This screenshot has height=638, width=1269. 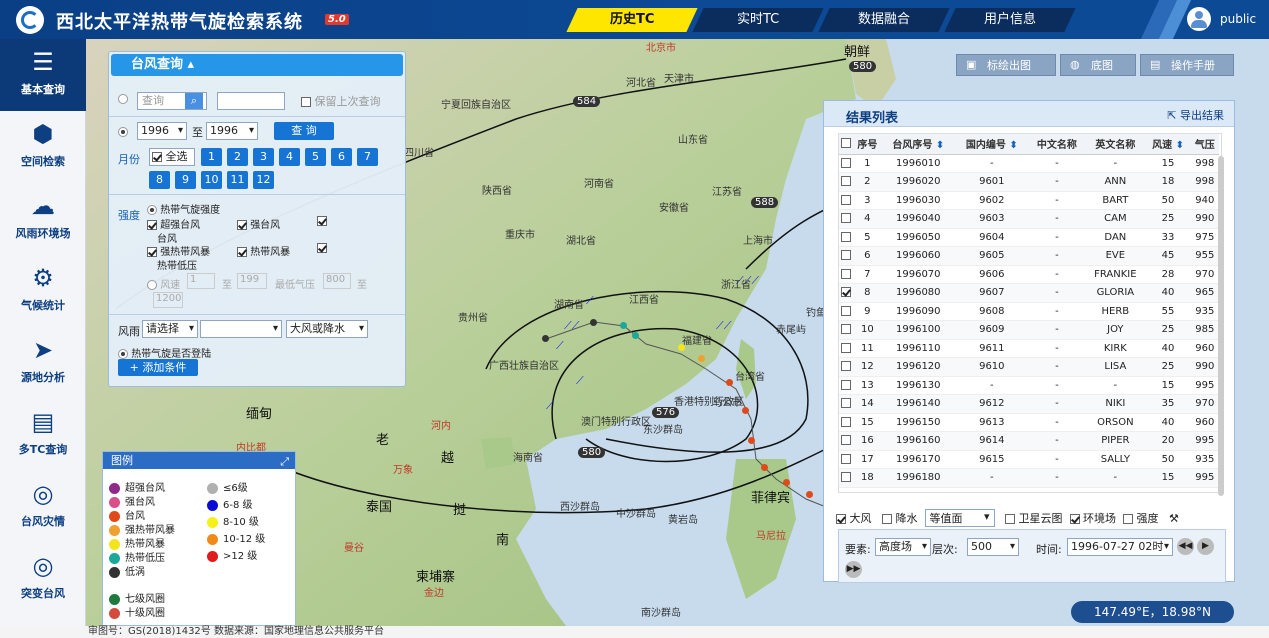 I want to click on month-button: 12, so click(x=263, y=180).